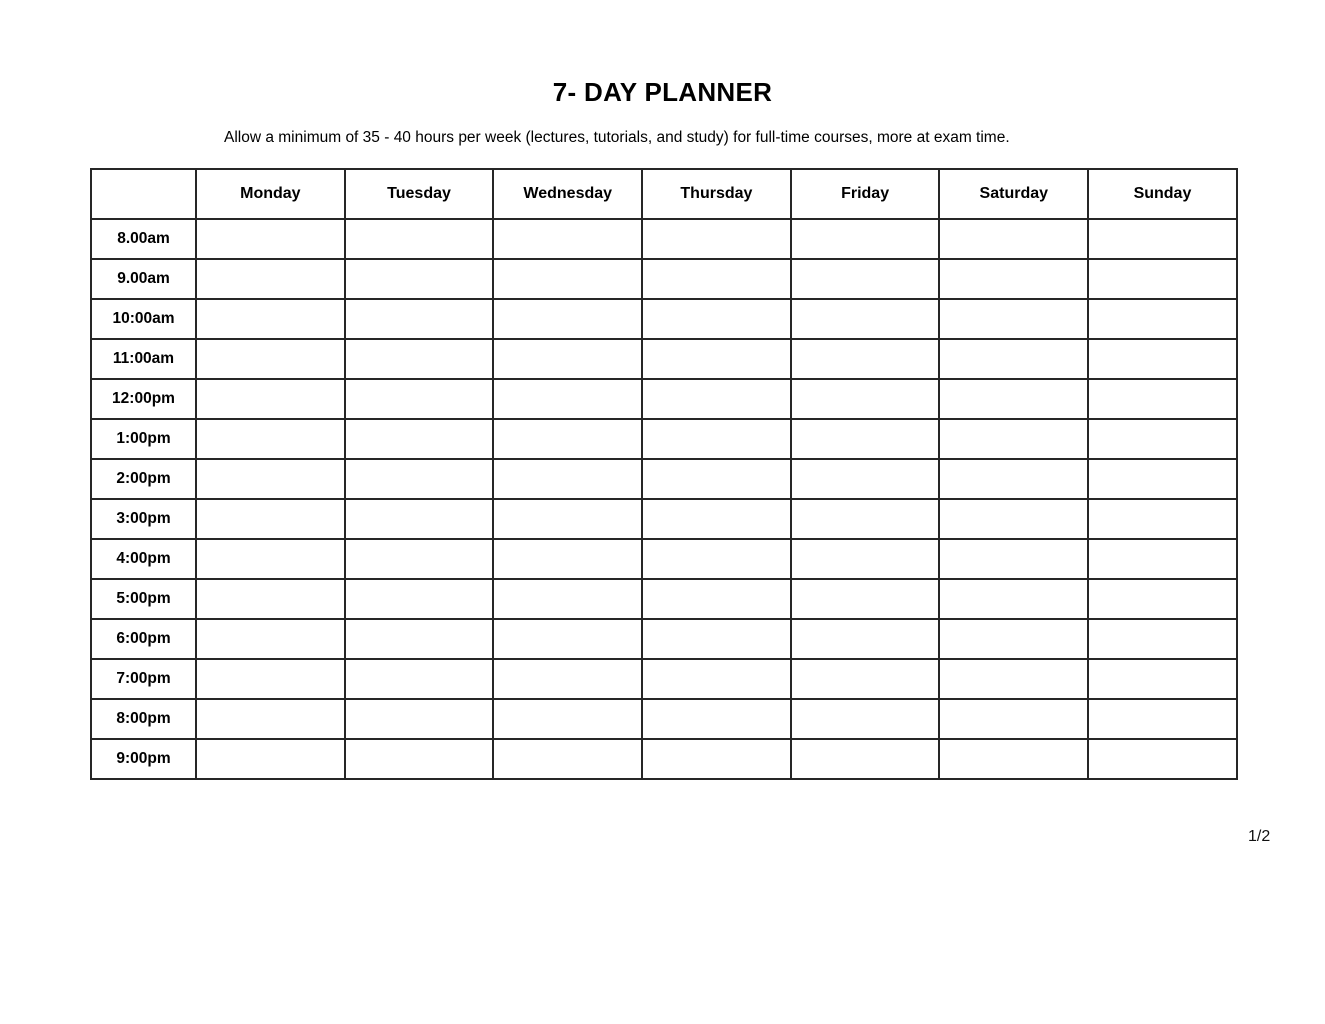 This screenshot has height=1024, width=1325. What do you see at coordinates (143, 679) in the screenshot?
I see `time-label-11: 7:00pm` at bounding box center [143, 679].